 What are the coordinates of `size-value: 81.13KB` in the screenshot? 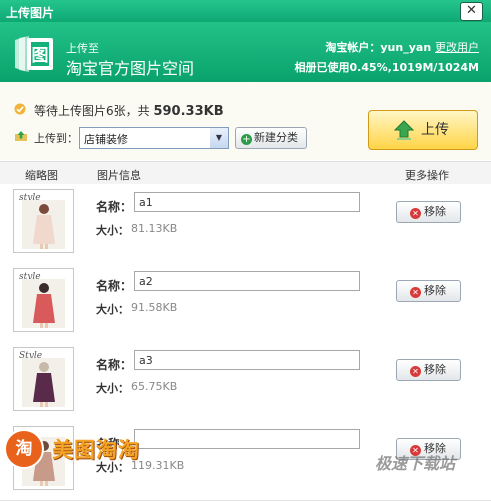 It's located at (154, 228).